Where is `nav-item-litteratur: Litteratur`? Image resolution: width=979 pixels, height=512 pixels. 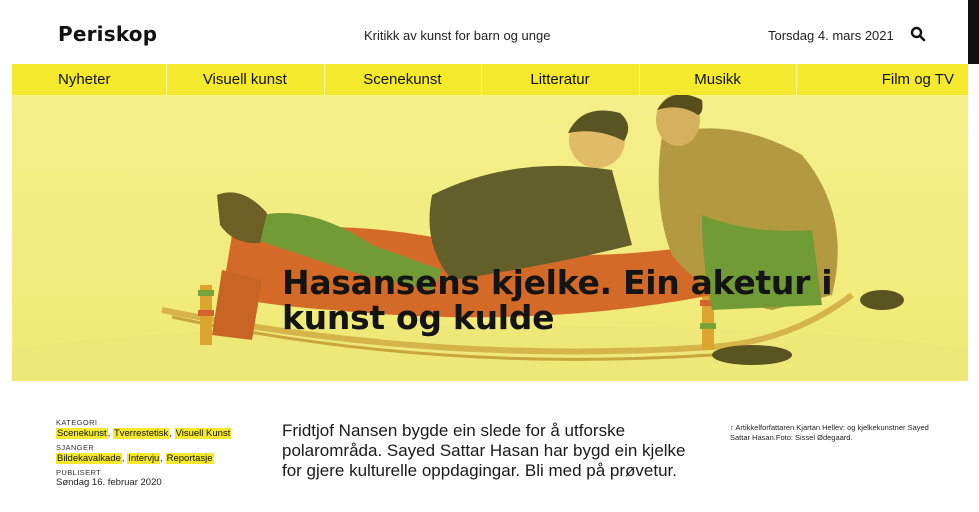 nav-item-litteratur: Litteratur is located at coordinates (560, 79).